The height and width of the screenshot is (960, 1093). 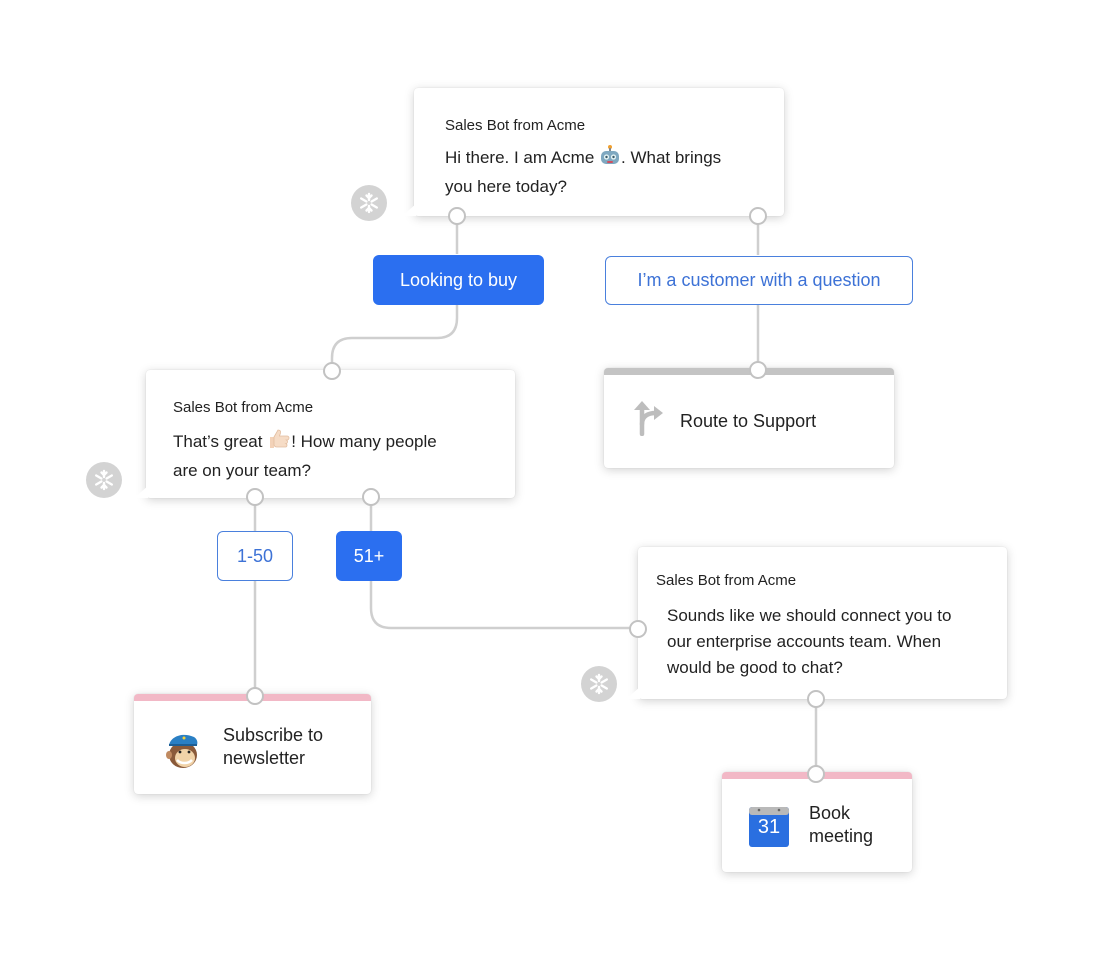 What do you see at coordinates (182, 751) in the screenshot?
I see `mailchimp-icon` at bounding box center [182, 751].